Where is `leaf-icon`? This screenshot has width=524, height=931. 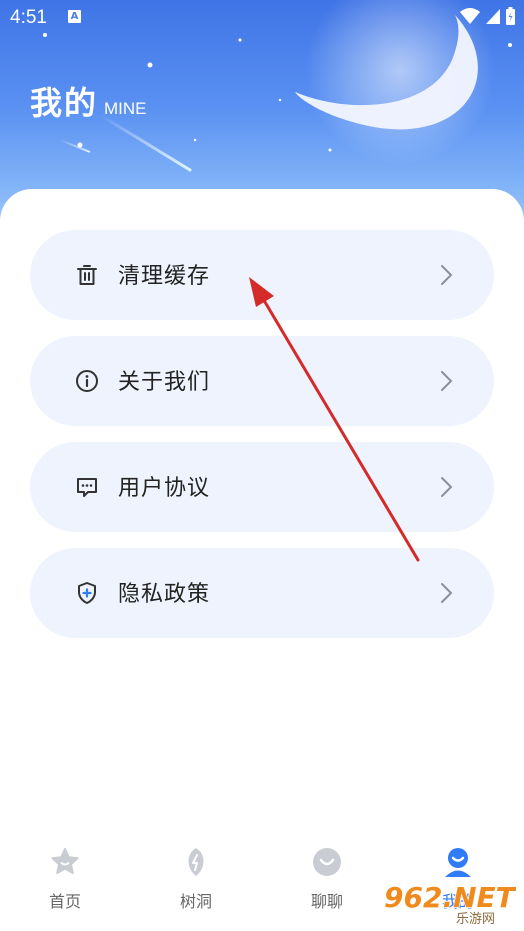 leaf-icon is located at coordinates (196, 862).